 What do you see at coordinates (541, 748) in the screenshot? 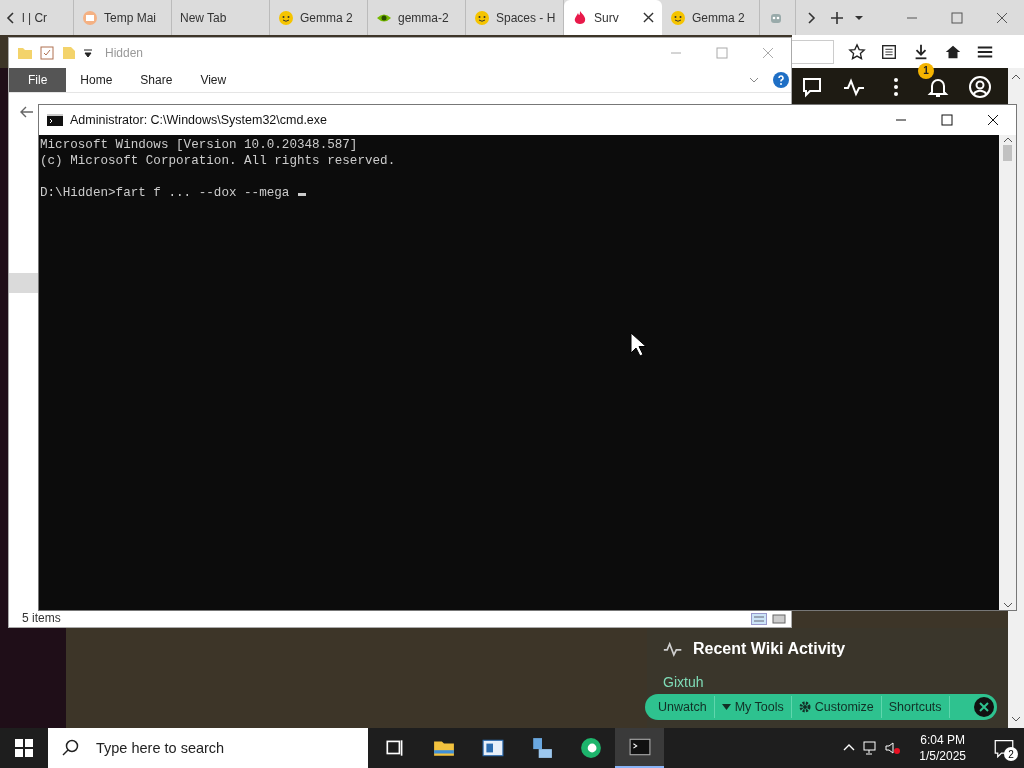
I see `network-computers-icon` at bounding box center [541, 748].